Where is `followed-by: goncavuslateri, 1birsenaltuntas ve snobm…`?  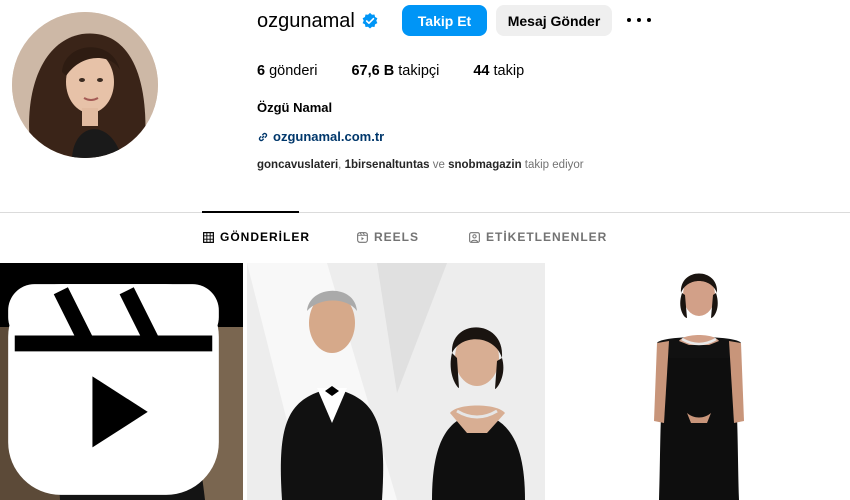
followed-by: goncavuslateri, 1birsenaltuntas ve snobm… is located at coordinates (420, 165).